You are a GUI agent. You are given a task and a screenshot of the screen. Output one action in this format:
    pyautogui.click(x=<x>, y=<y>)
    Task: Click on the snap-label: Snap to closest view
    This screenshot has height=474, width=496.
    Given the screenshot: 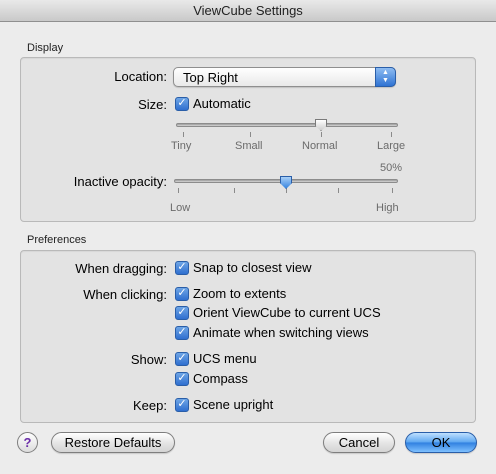 What is the action you would take?
    pyautogui.click(x=252, y=267)
    